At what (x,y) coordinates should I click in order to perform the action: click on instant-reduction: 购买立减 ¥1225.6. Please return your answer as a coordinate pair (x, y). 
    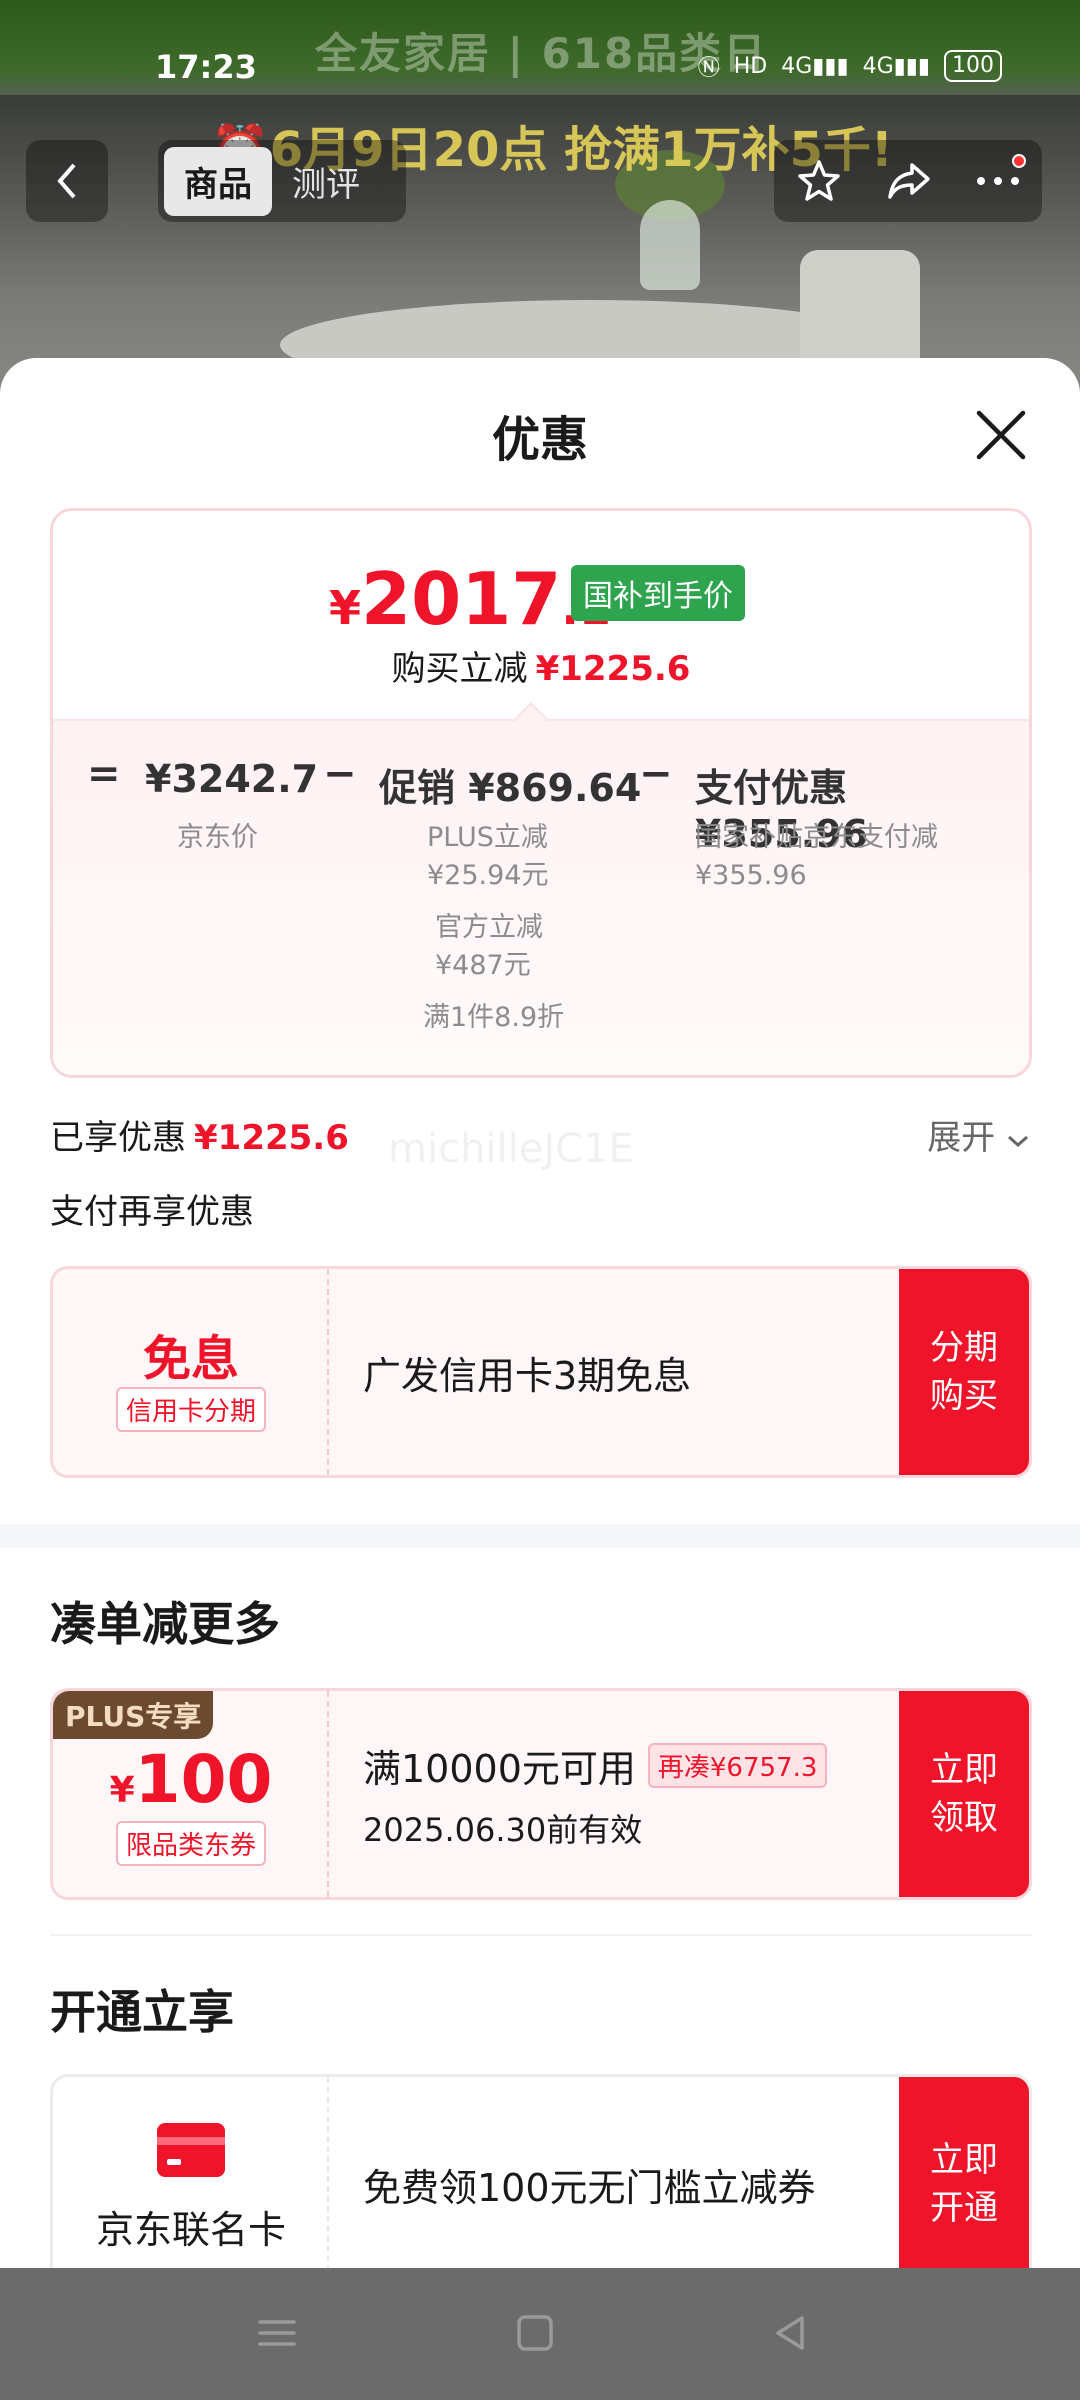
    Looking at the image, I should click on (541, 669).